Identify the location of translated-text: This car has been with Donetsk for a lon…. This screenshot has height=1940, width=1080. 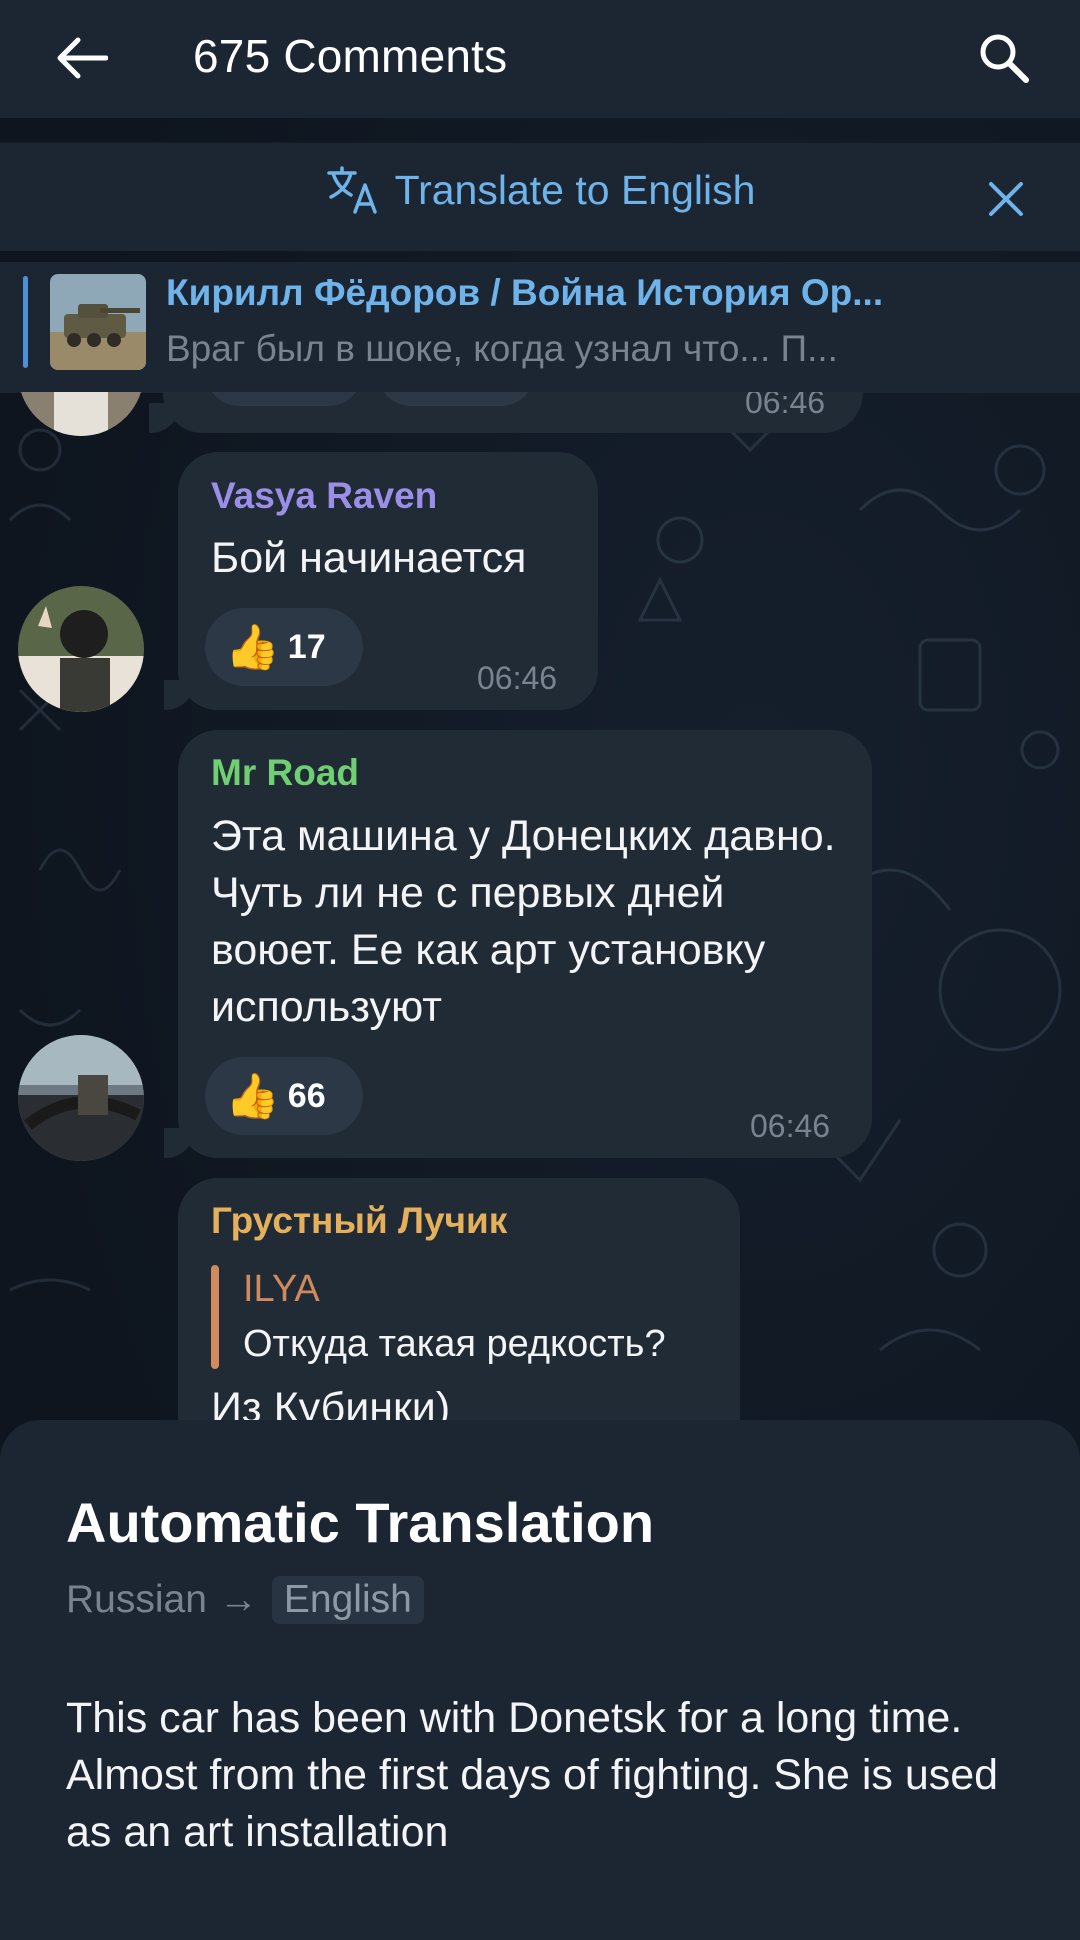
(532, 1775).